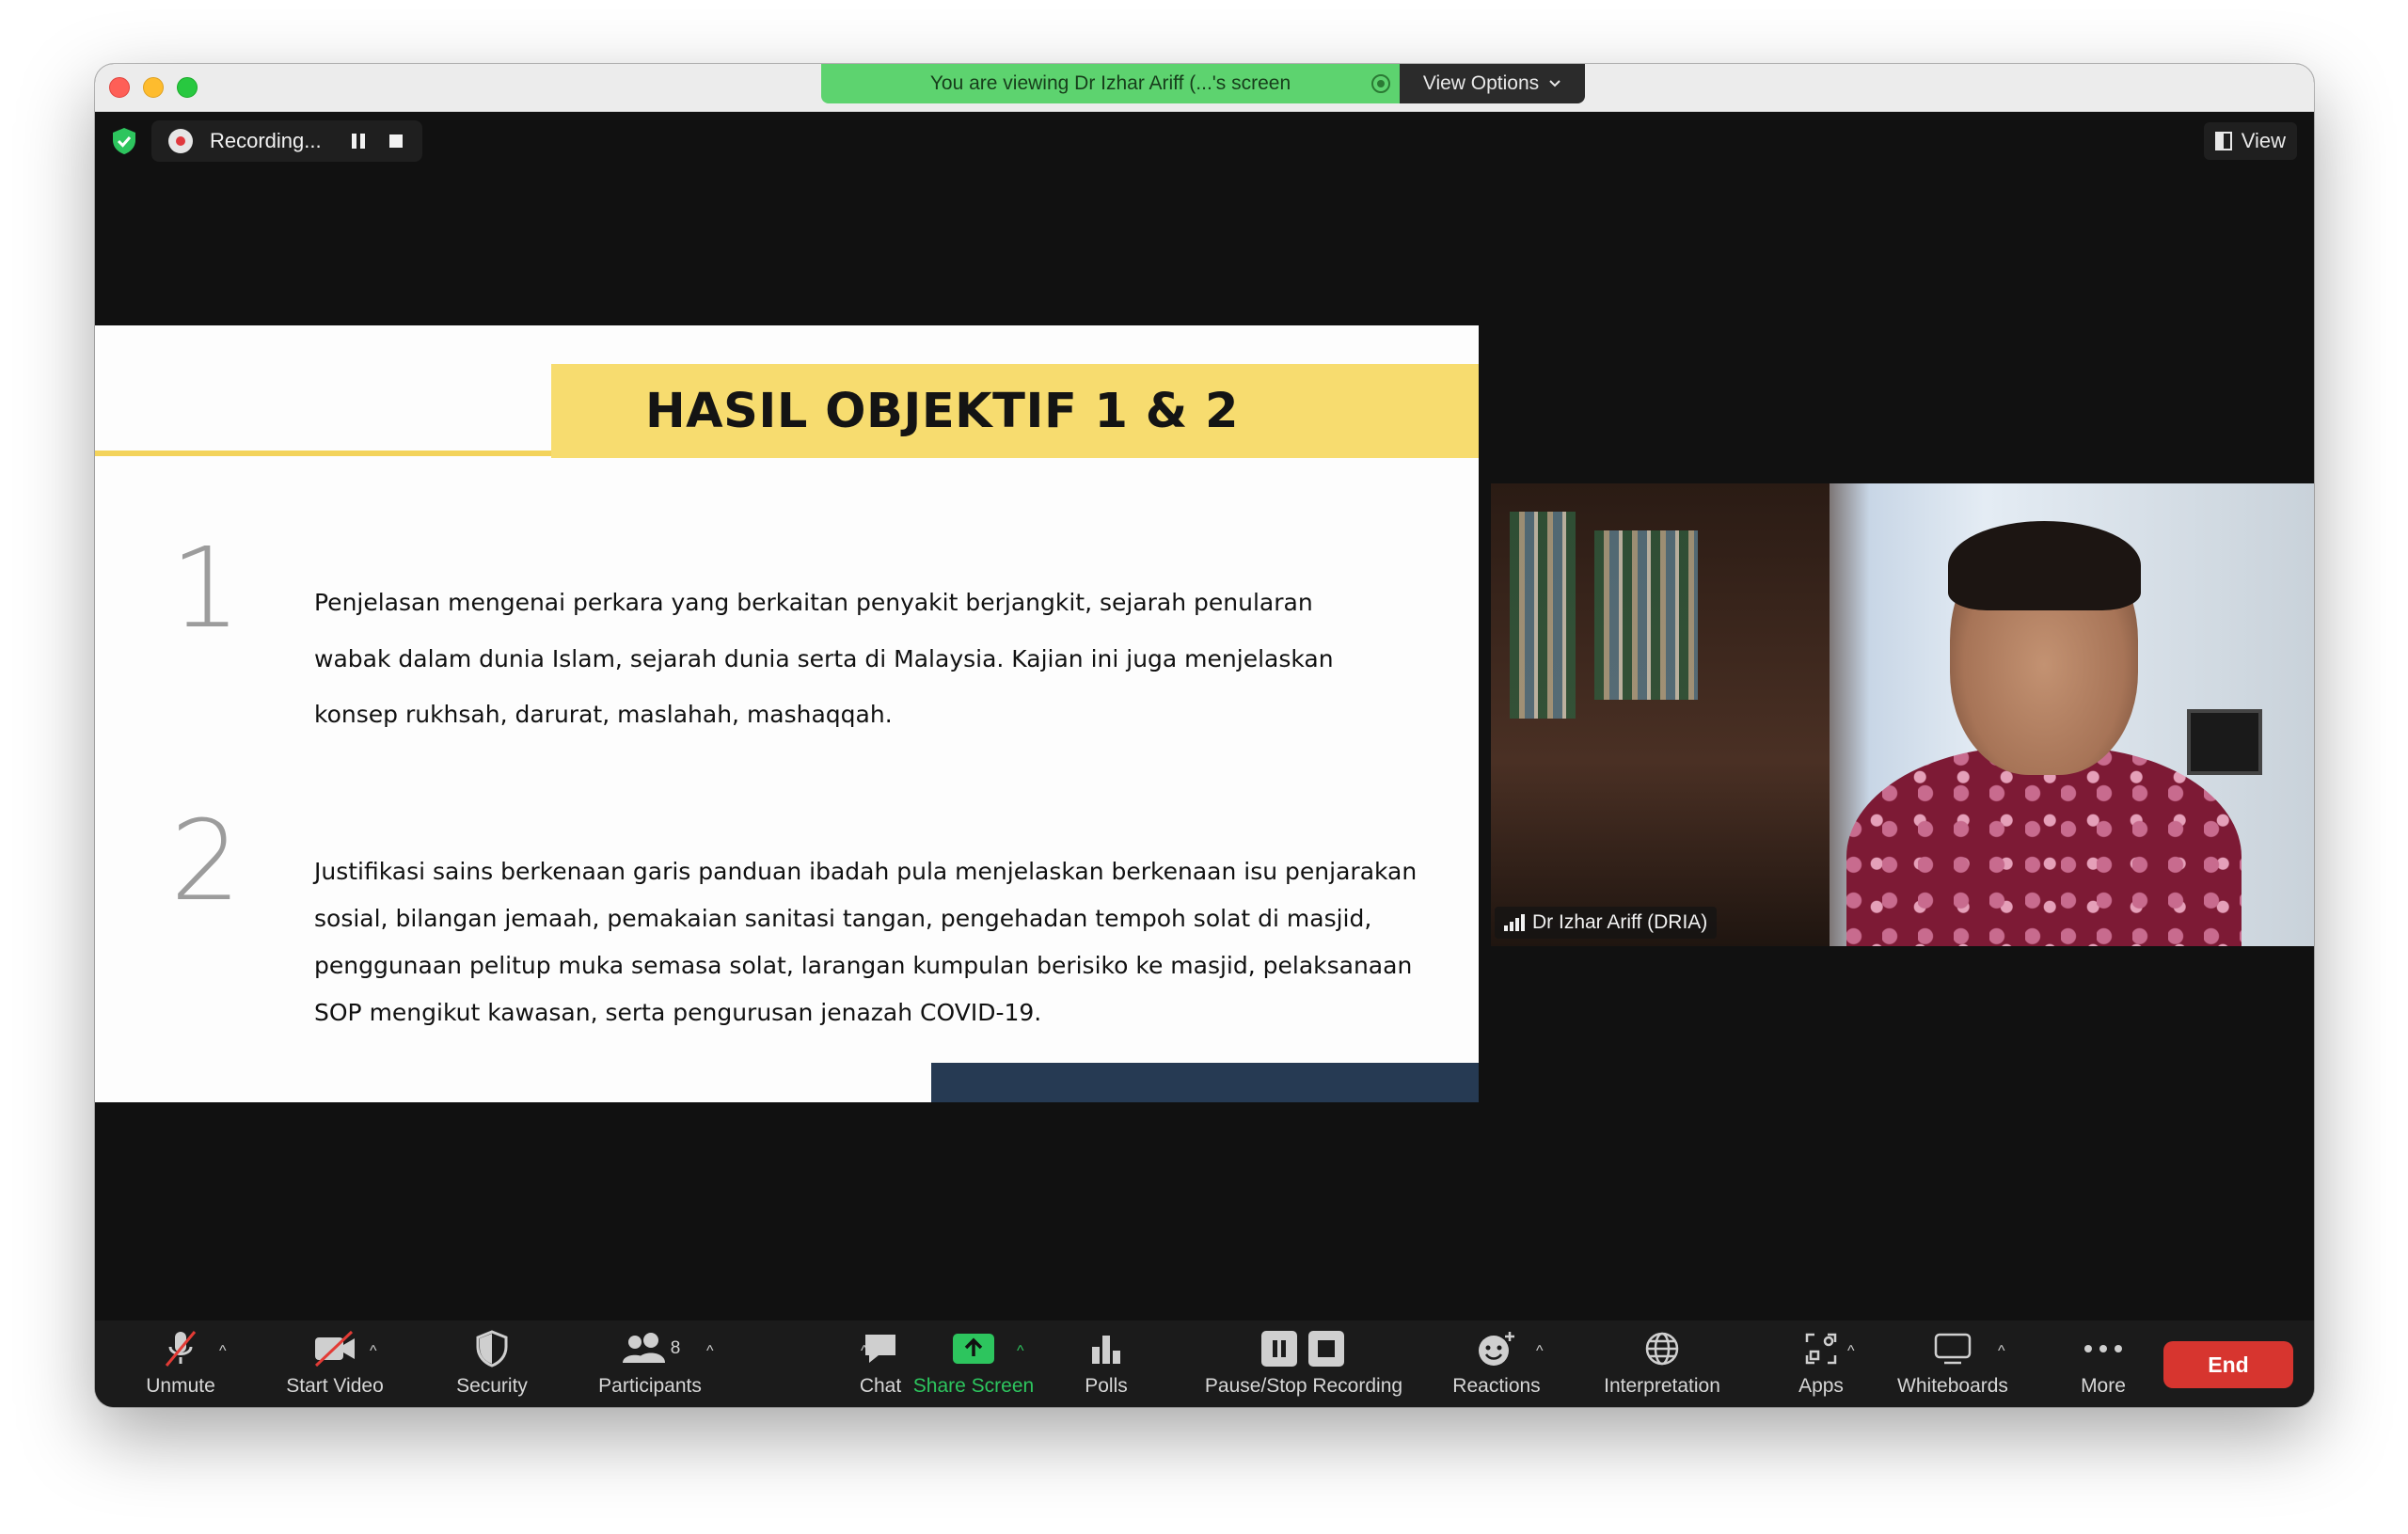 The height and width of the screenshot is (1534, 2408). I want to click on participants-options-chevron-icon: ^, so click(710, 1352).